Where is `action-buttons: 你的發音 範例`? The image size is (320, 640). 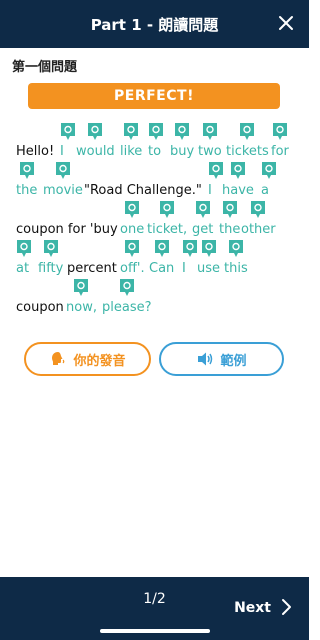 action-buttons: 你的發音 範例 is located at coordinates (154, 359).